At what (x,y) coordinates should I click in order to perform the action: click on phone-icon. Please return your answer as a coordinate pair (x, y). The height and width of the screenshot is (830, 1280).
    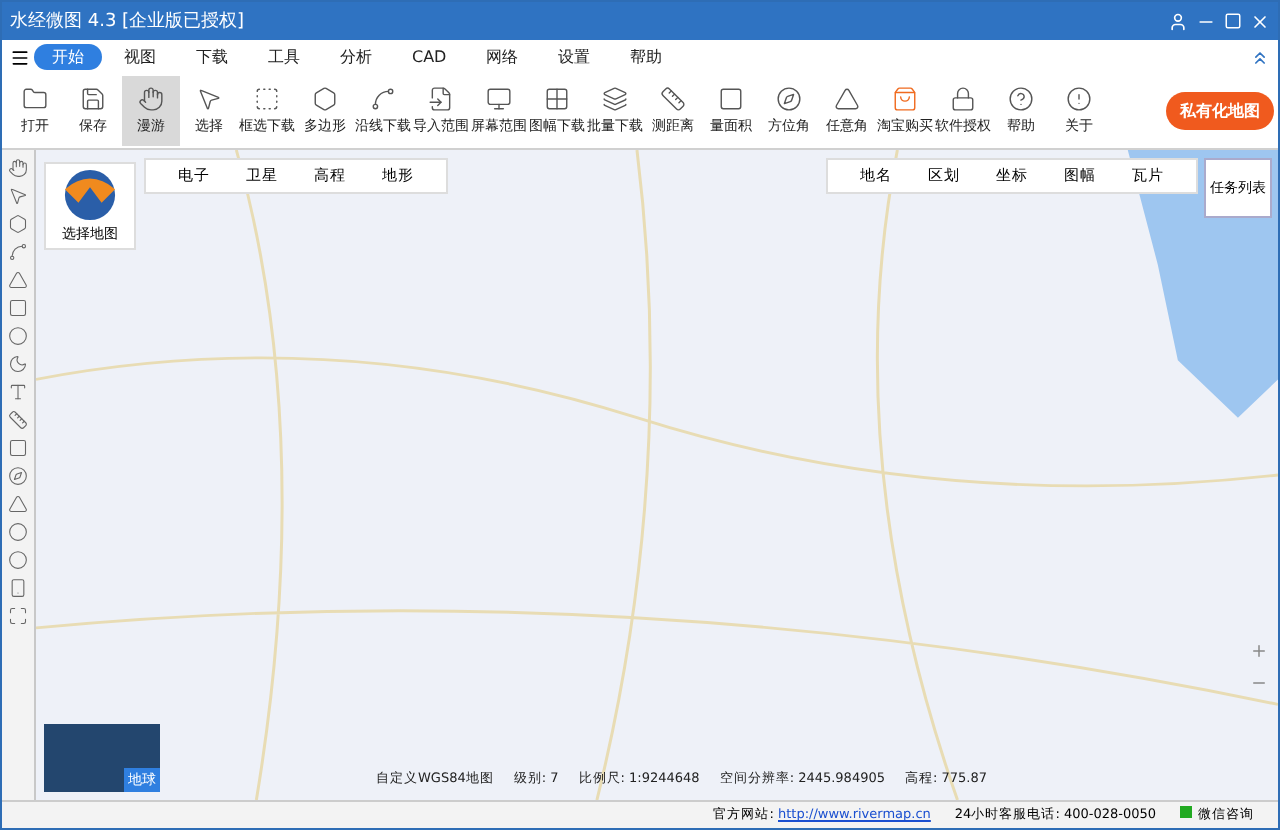
    Looking at the image, I should click on (18, 588).